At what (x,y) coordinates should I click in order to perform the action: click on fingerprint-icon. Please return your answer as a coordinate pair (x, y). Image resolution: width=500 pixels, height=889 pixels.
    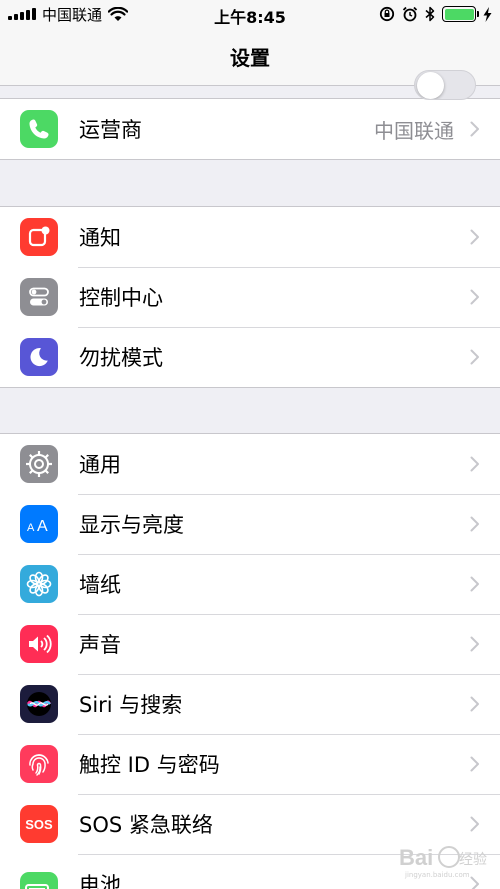
    Looking at the image, I should click on (39, 764).